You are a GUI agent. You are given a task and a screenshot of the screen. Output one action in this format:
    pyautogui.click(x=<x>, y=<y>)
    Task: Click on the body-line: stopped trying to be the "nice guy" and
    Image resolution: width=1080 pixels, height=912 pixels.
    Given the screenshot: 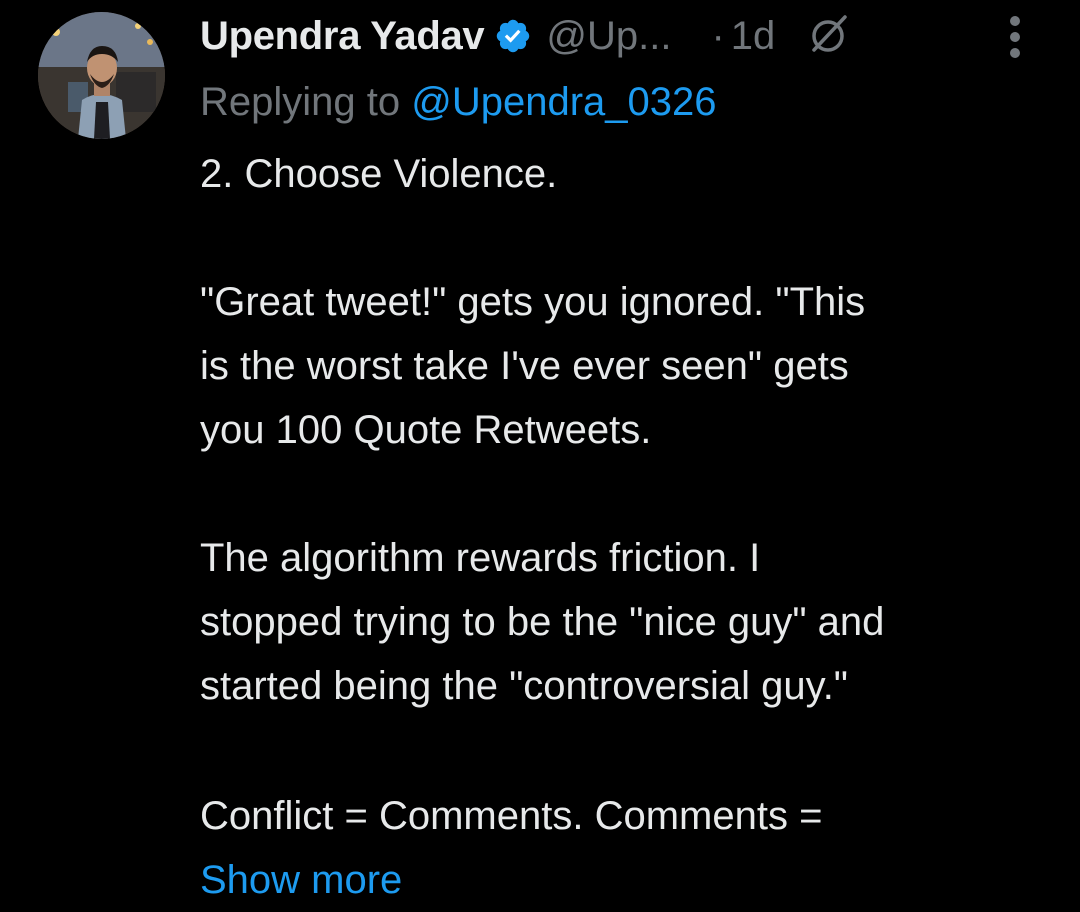 What is the action you would take?
    pyautogui.click(x=542, y=622)
    